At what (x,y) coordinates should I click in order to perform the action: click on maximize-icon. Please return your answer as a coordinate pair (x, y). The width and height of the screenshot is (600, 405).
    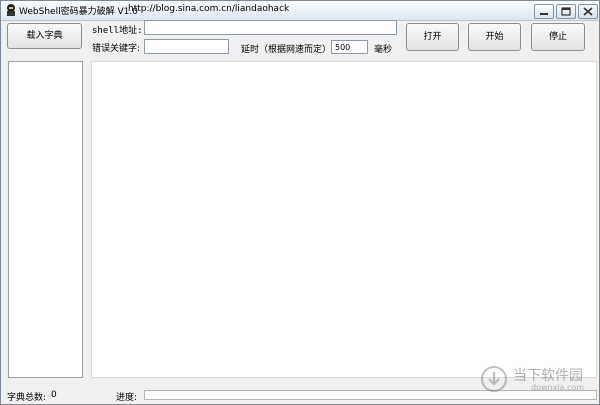
    Looking at the image, I should click on (566, 11).